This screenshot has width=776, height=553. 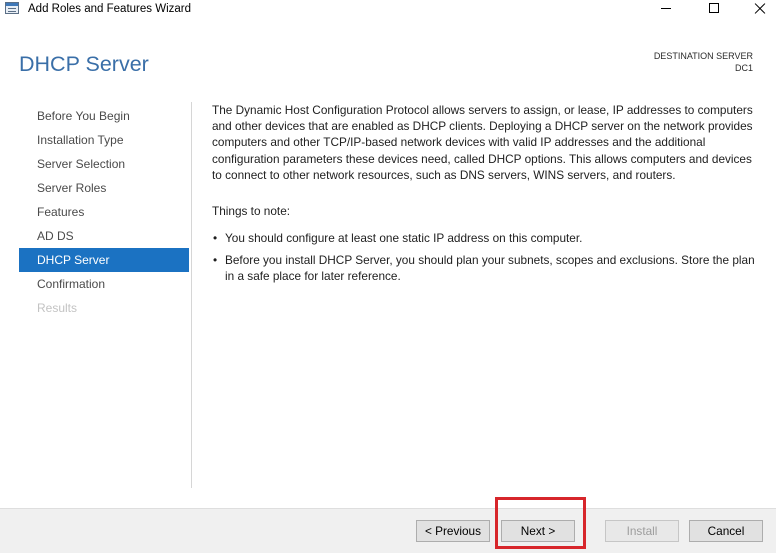 What do you see at coordinates (104, 236) in the screenshot?
I see `nav-item-ad-ds: AD DS` at bounding box center [104, 236].